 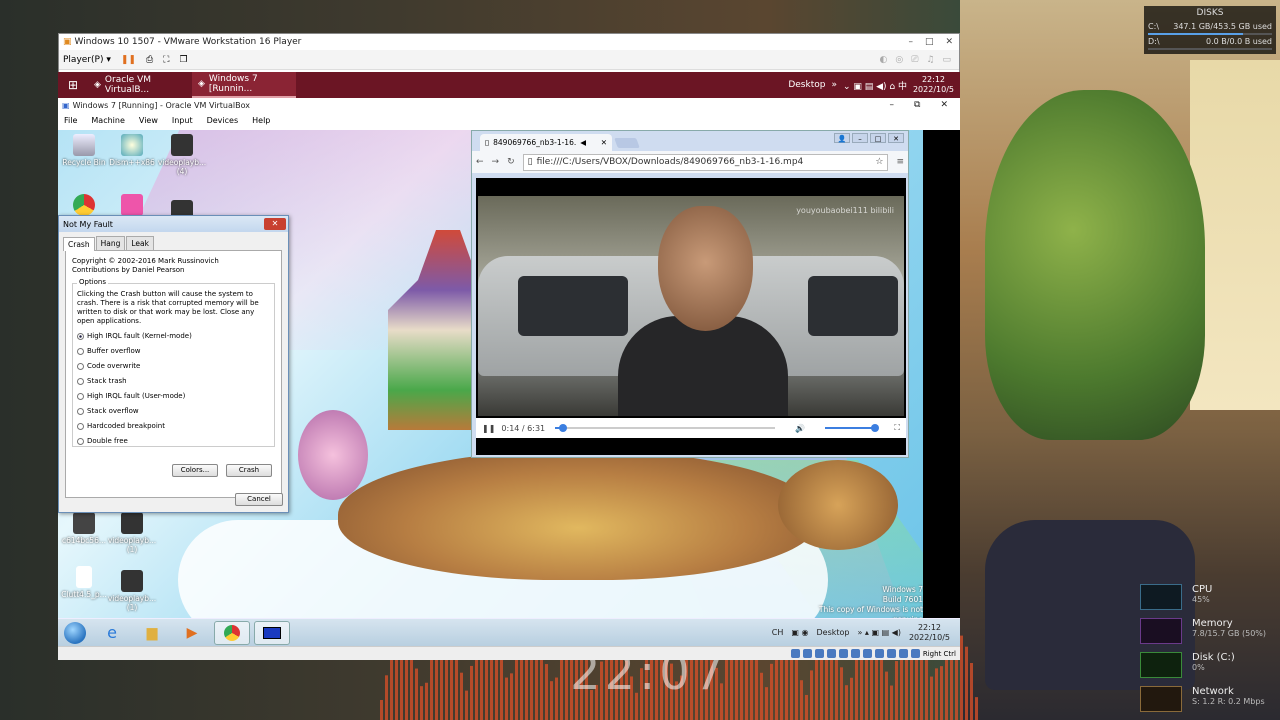 What do you see at coordinates (259, 499) in the screenshot?
I see `cancel-button: Cancel` at bounding box center [259, 499].